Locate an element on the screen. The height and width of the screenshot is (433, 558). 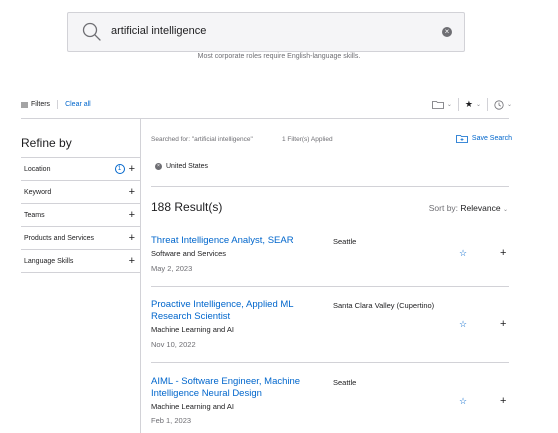
refine-item-location: Location 1 + is located at coordinates (80, 169).